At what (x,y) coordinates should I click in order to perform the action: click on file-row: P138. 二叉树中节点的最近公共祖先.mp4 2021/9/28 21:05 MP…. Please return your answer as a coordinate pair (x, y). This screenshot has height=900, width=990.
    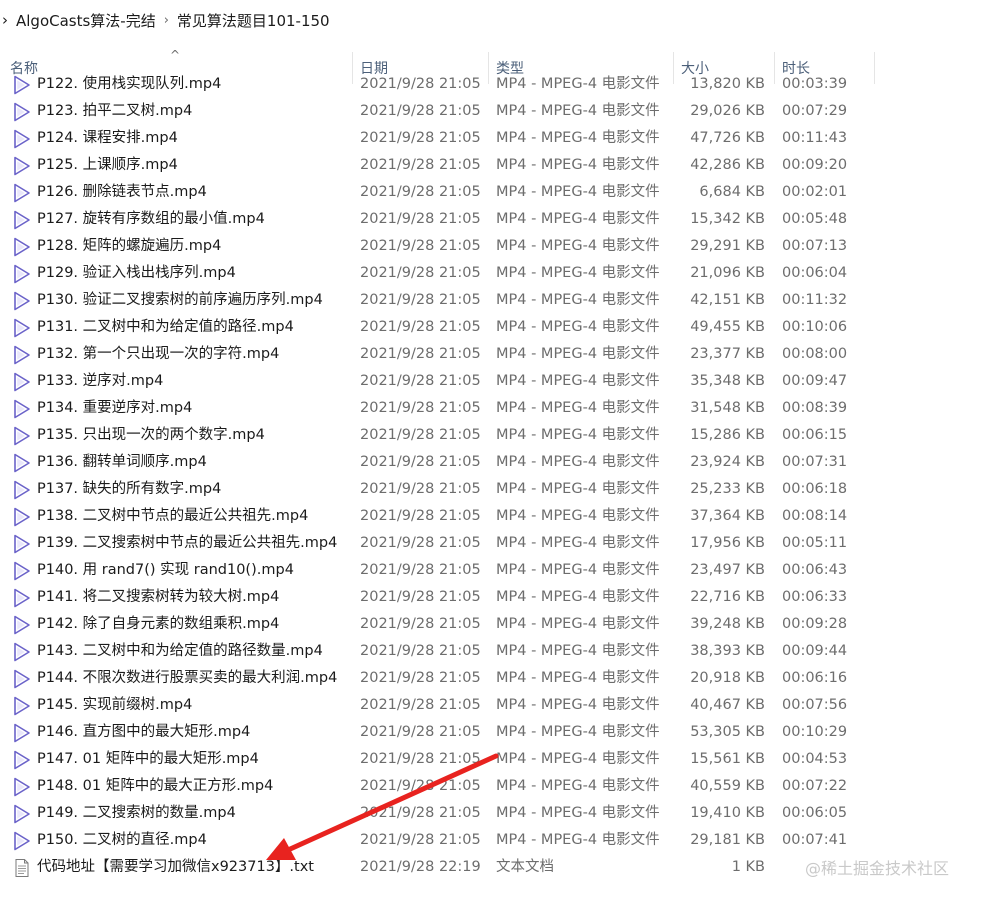
    Looking at the image, I should click on (495, 516).